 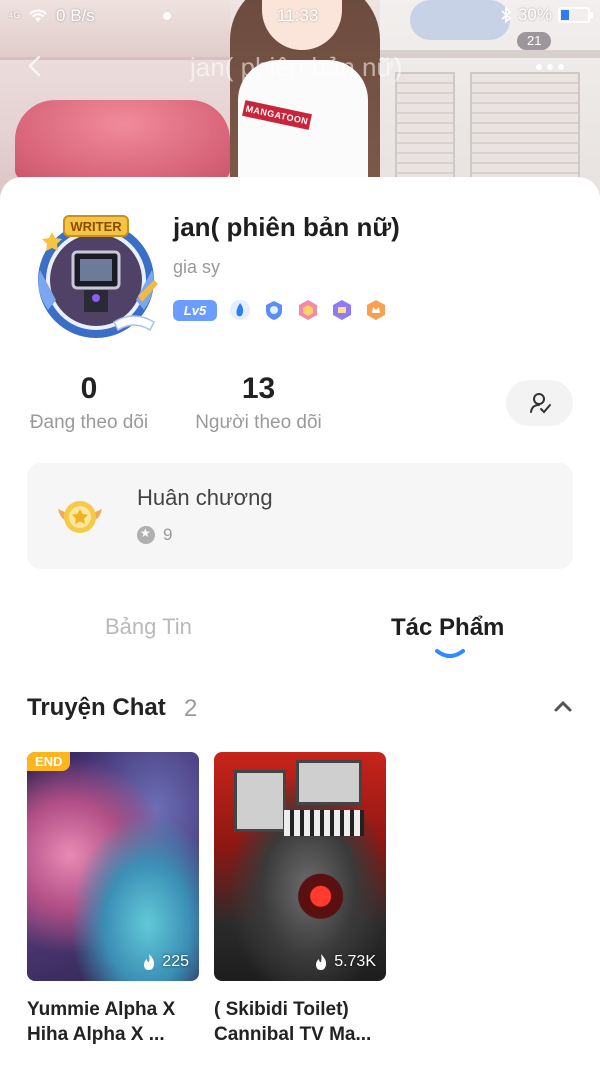 What do you see at coordinates (113, 866) in the screenshot?
I see `work-cover: END 225` at bounding box center [113, 866].